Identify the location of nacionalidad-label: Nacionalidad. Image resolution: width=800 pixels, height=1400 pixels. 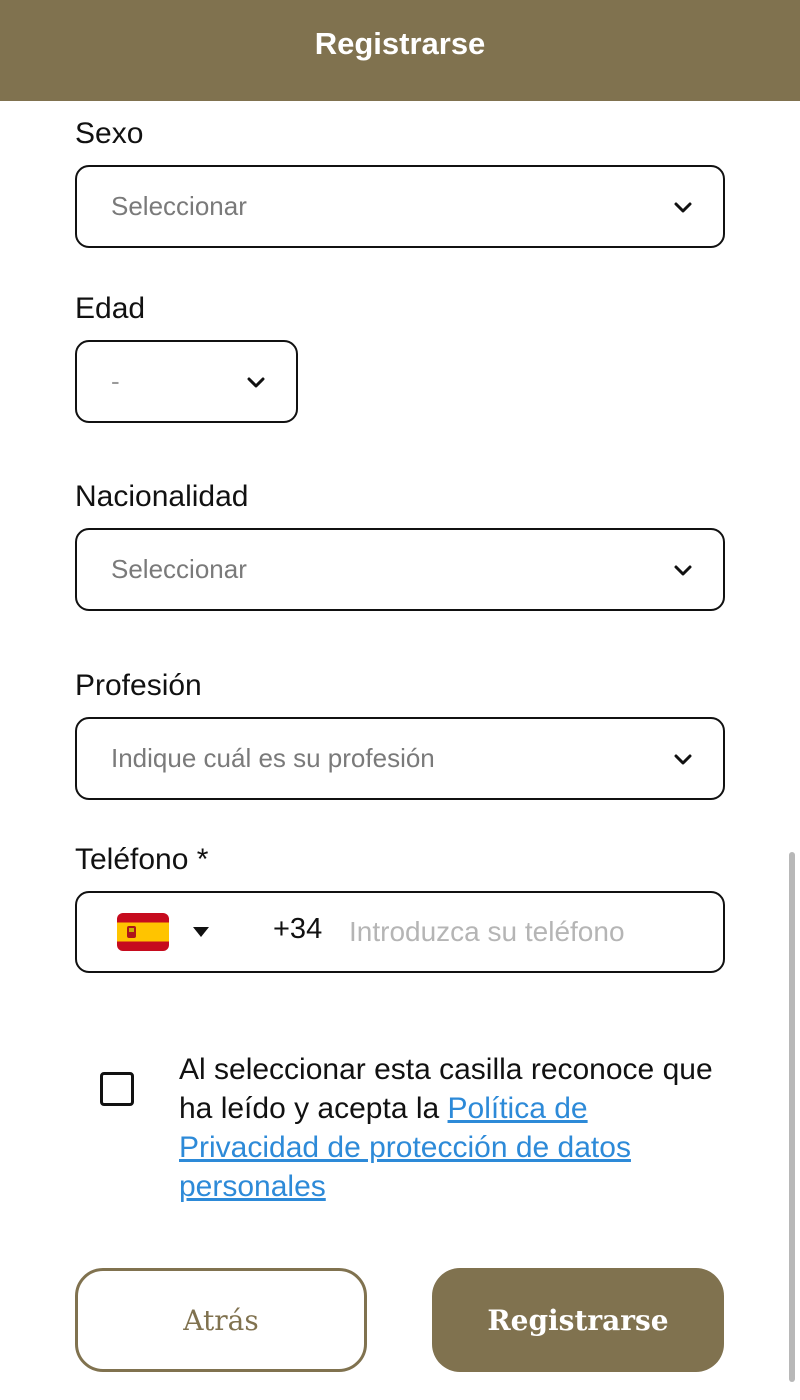
(162, 496).